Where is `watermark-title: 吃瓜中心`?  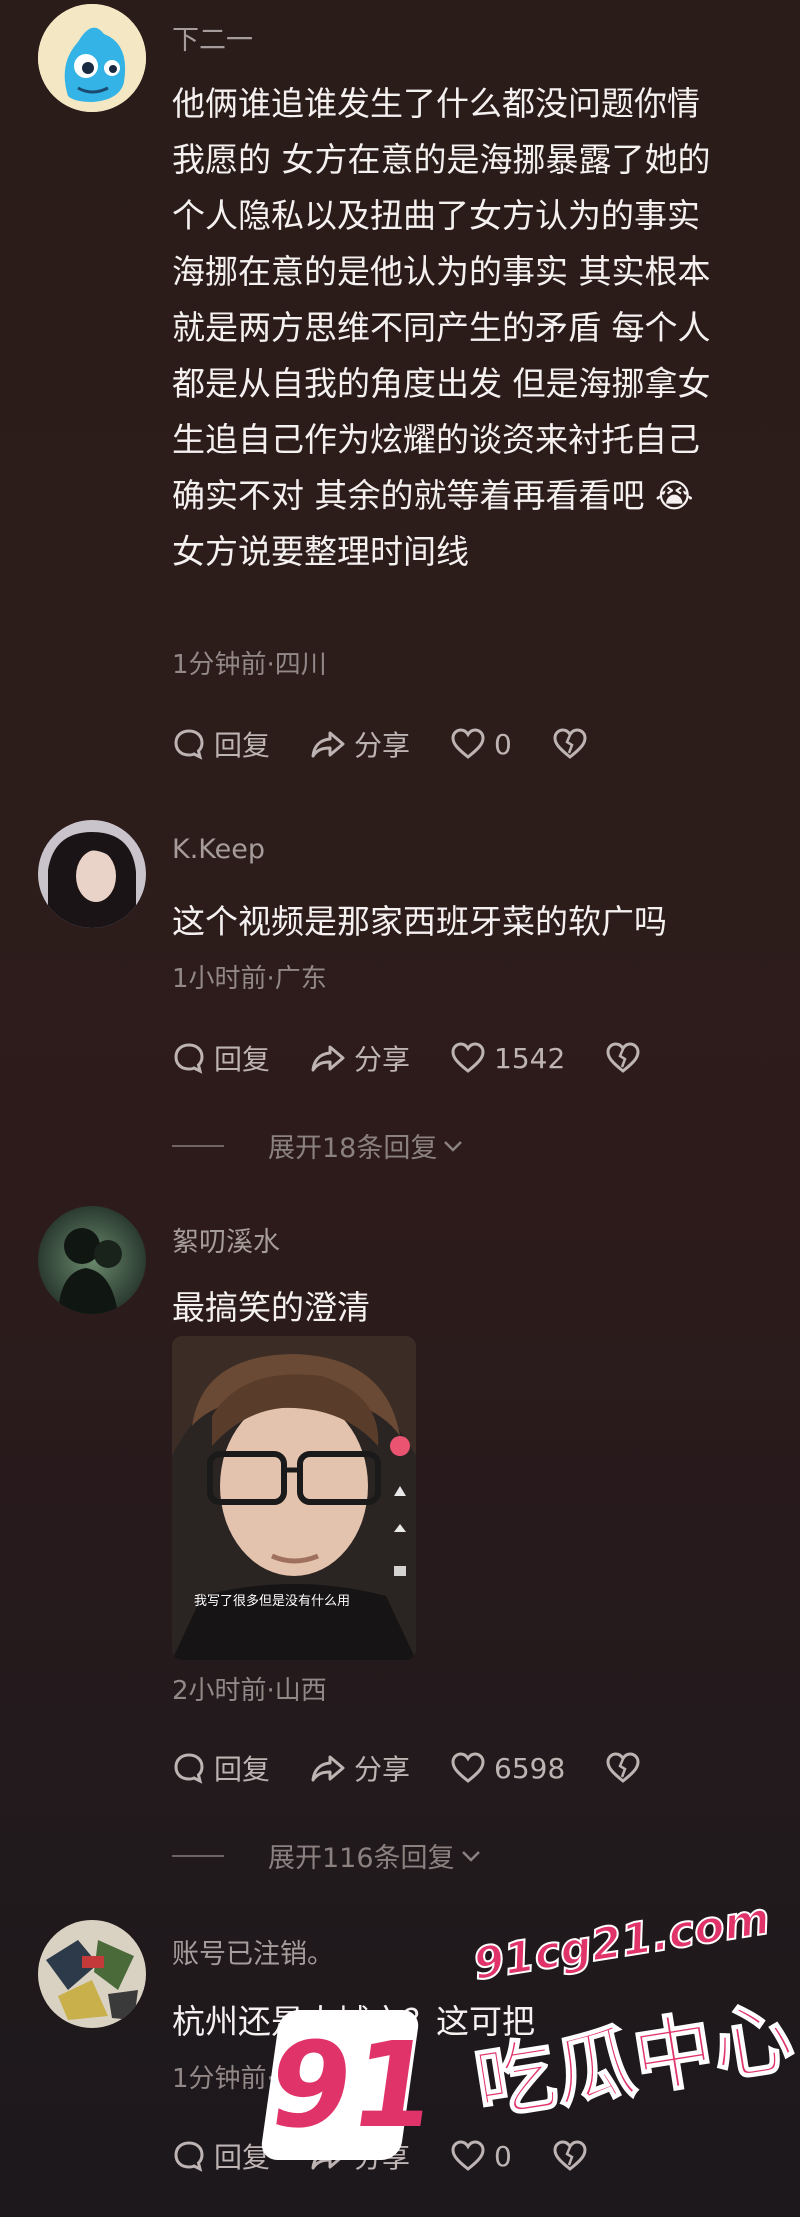 watermark-title: 吃瓜中心 is located at coordinates (634, 2061).